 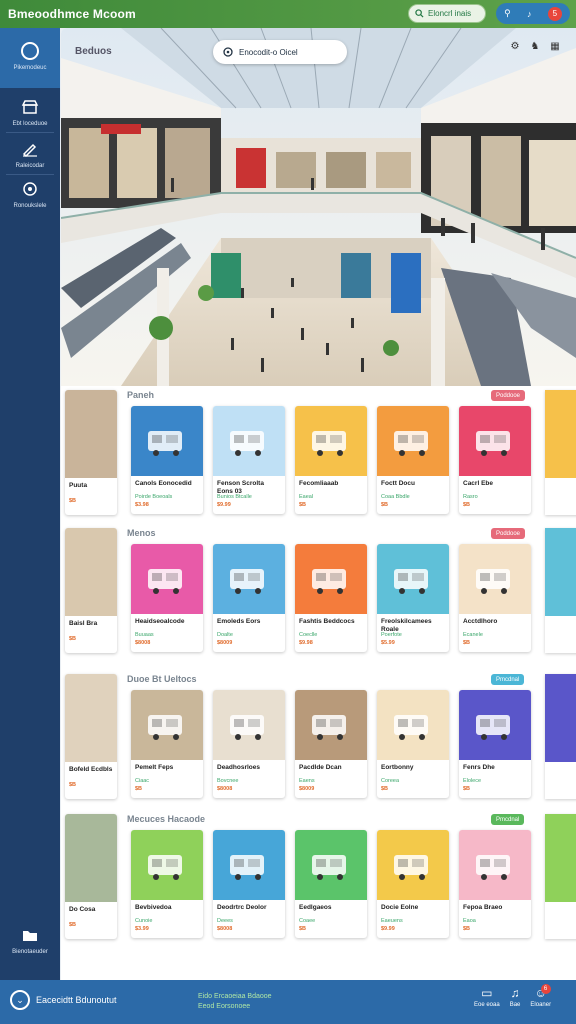 I want to click on product-card: Deodrtrc Deolor Deees $8008, so click(x=249, y=884).